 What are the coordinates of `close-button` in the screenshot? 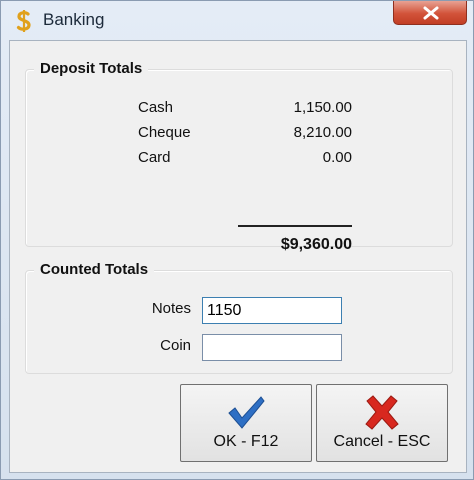 It's located at (430, 13).